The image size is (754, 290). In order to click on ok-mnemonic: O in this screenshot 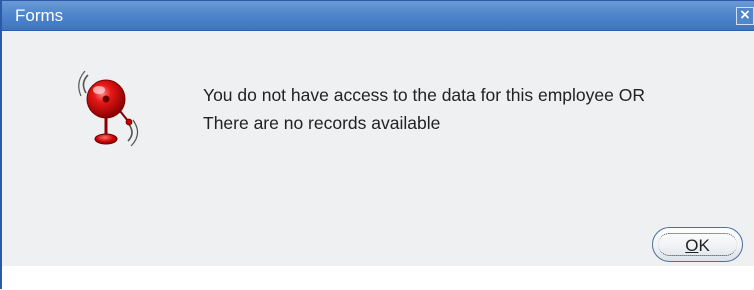, I will do `click(692, 245)`.